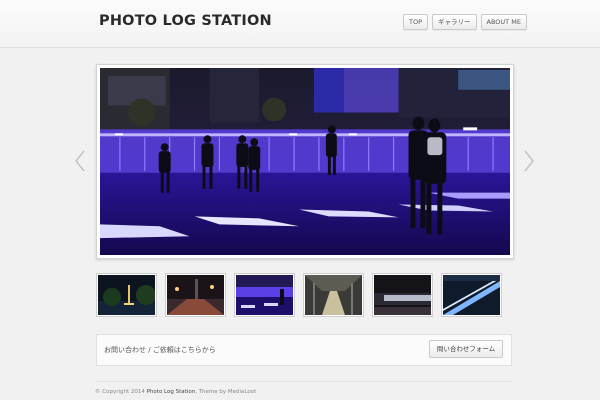  What do you see at coordinates (304, 381) in the screenshot?
I see `footer-divider` at bounding box center [304, 381].